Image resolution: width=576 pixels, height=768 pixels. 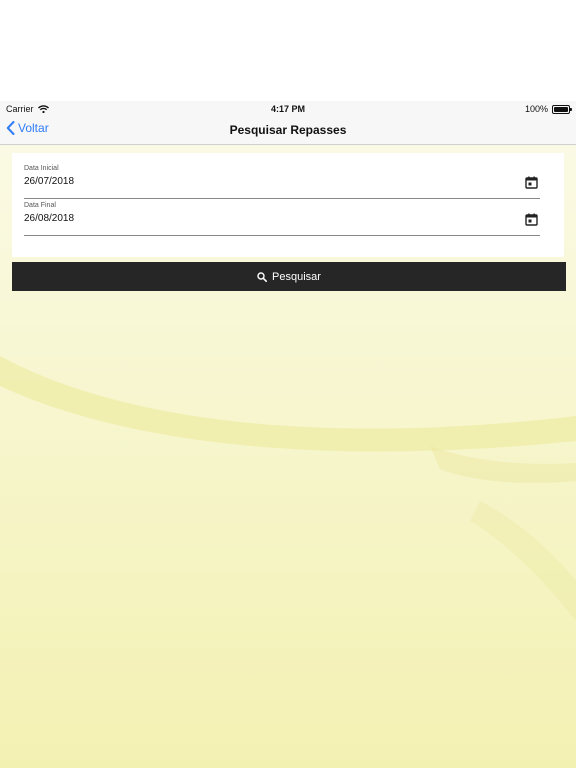 I want to click on search-button-label: Pesquisar, so click(x=296, y=276).